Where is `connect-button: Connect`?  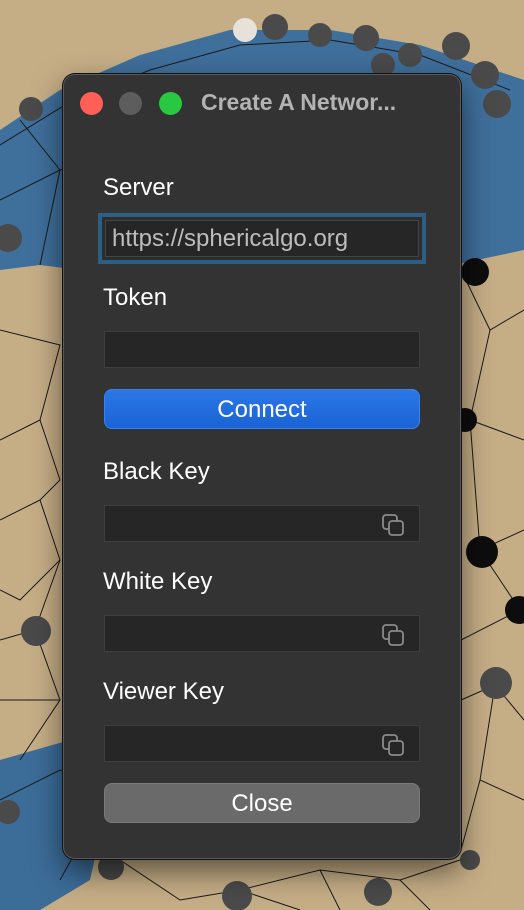
connect-button: Connect is located at coordinates (262, 409).